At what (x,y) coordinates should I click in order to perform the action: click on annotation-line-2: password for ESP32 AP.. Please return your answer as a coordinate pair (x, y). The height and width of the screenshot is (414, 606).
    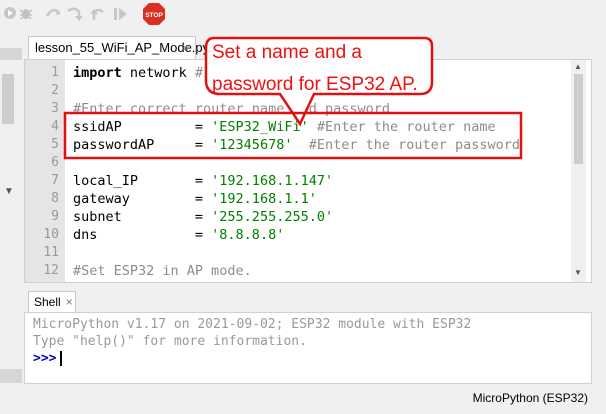
    Looking at the image, I should click on (315, 84).